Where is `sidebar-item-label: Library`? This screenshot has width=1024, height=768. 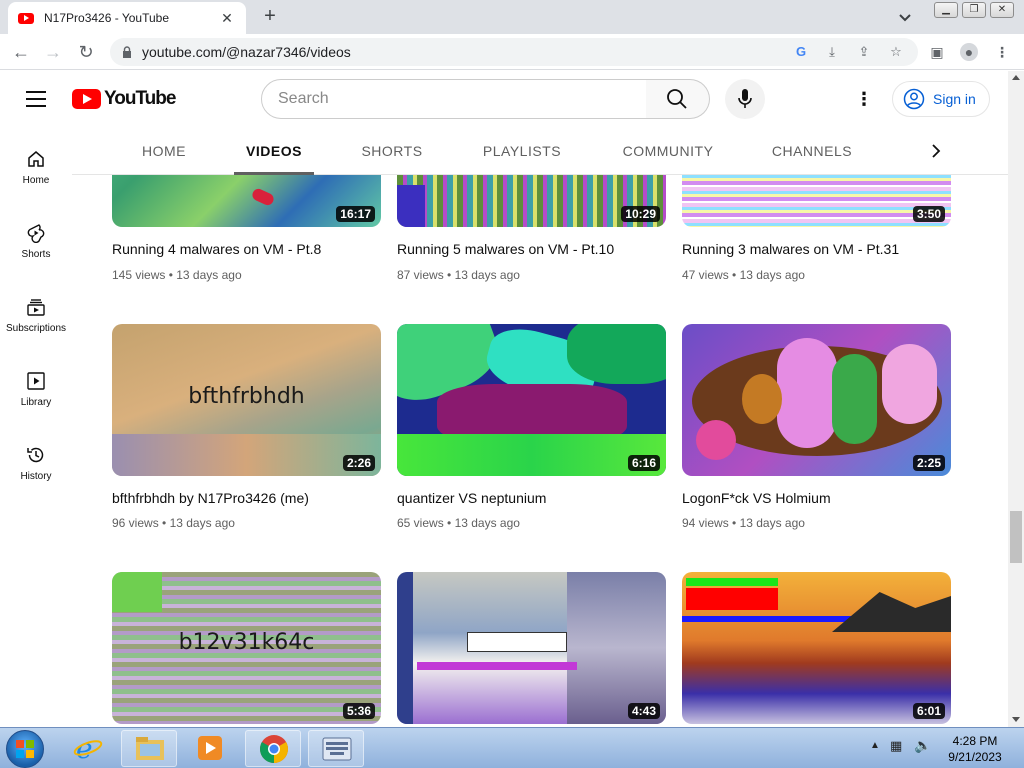
sidebar-item-label: Library is located at coordinates (36, 402).